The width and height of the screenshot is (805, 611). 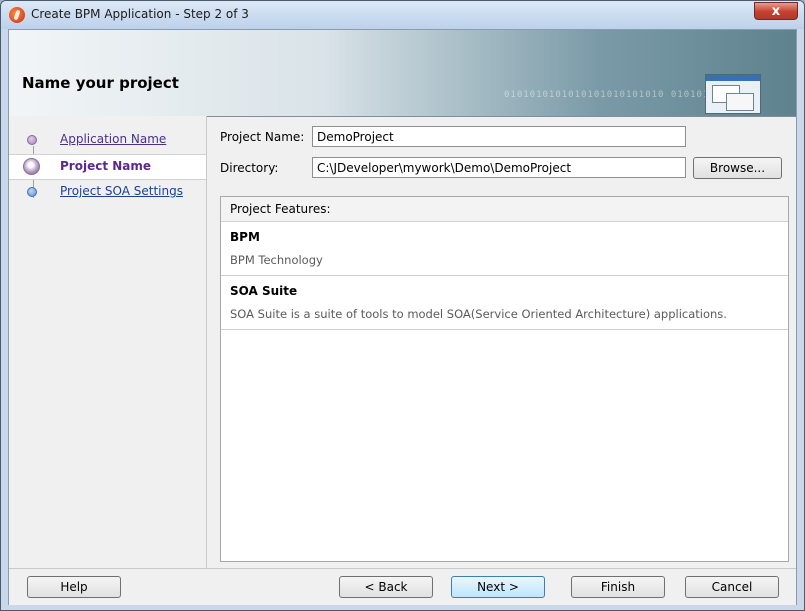 I want to click on step-project-soa-settings: Project SOA Settings, so click(x=107, y=192).